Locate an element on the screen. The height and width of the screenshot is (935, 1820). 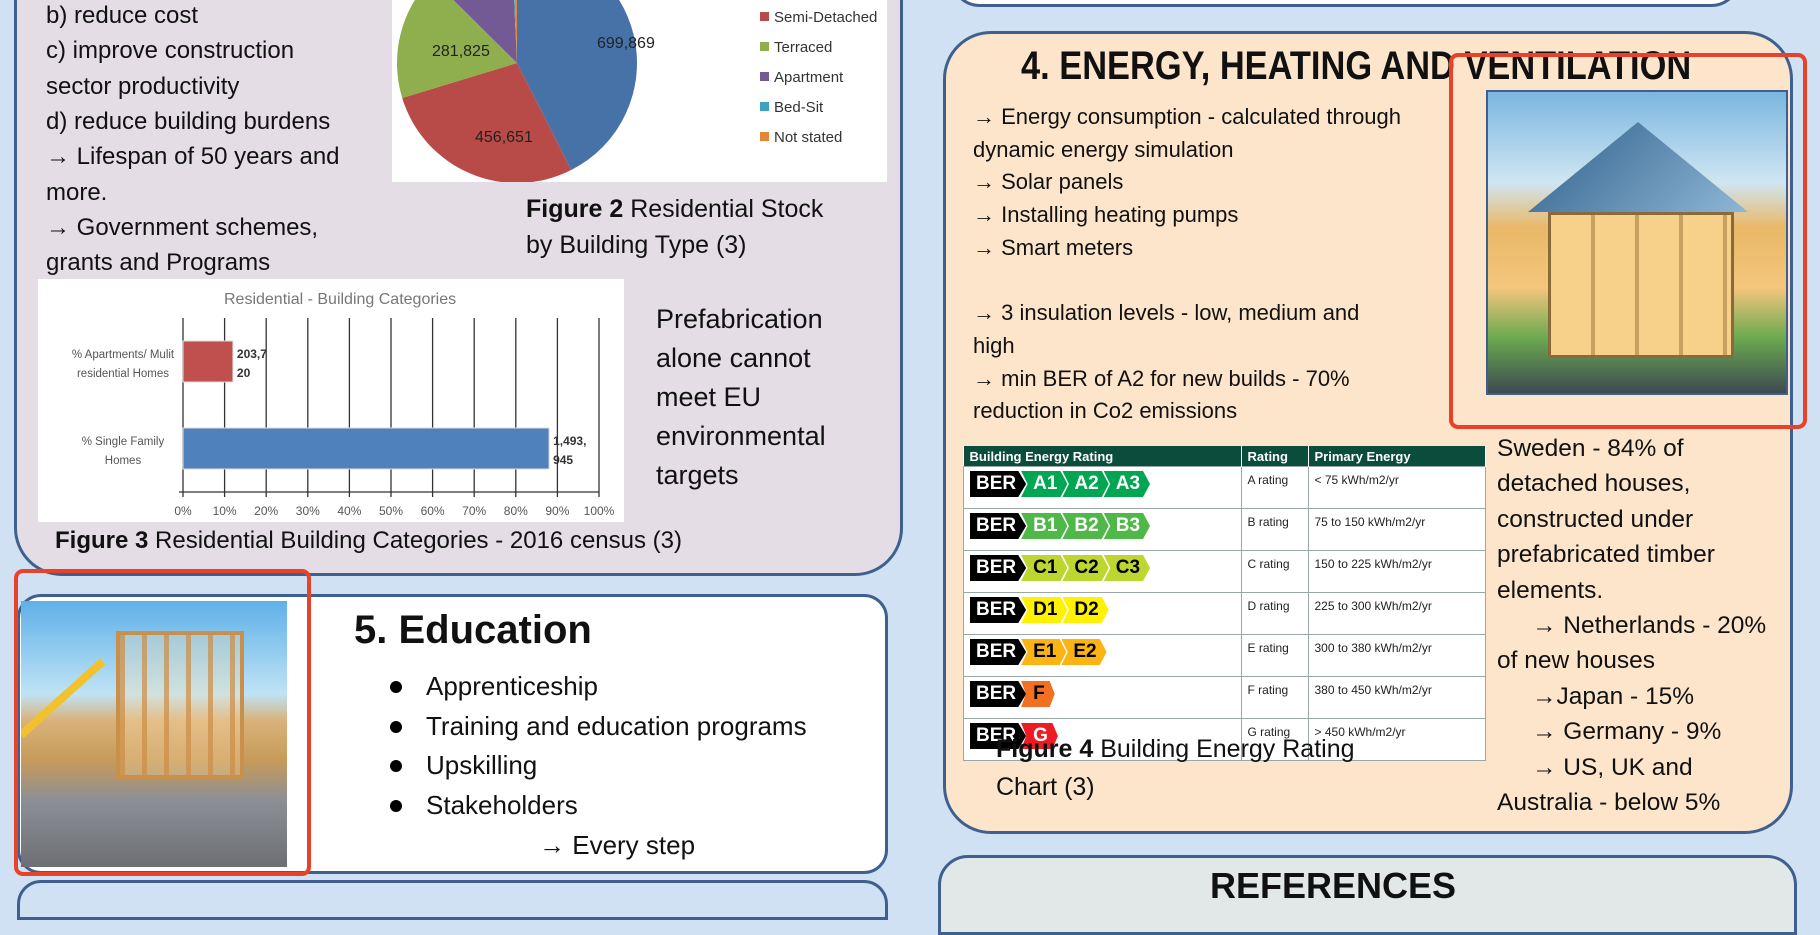
bar-data-label: 20 is located at coordinates (244, 373).